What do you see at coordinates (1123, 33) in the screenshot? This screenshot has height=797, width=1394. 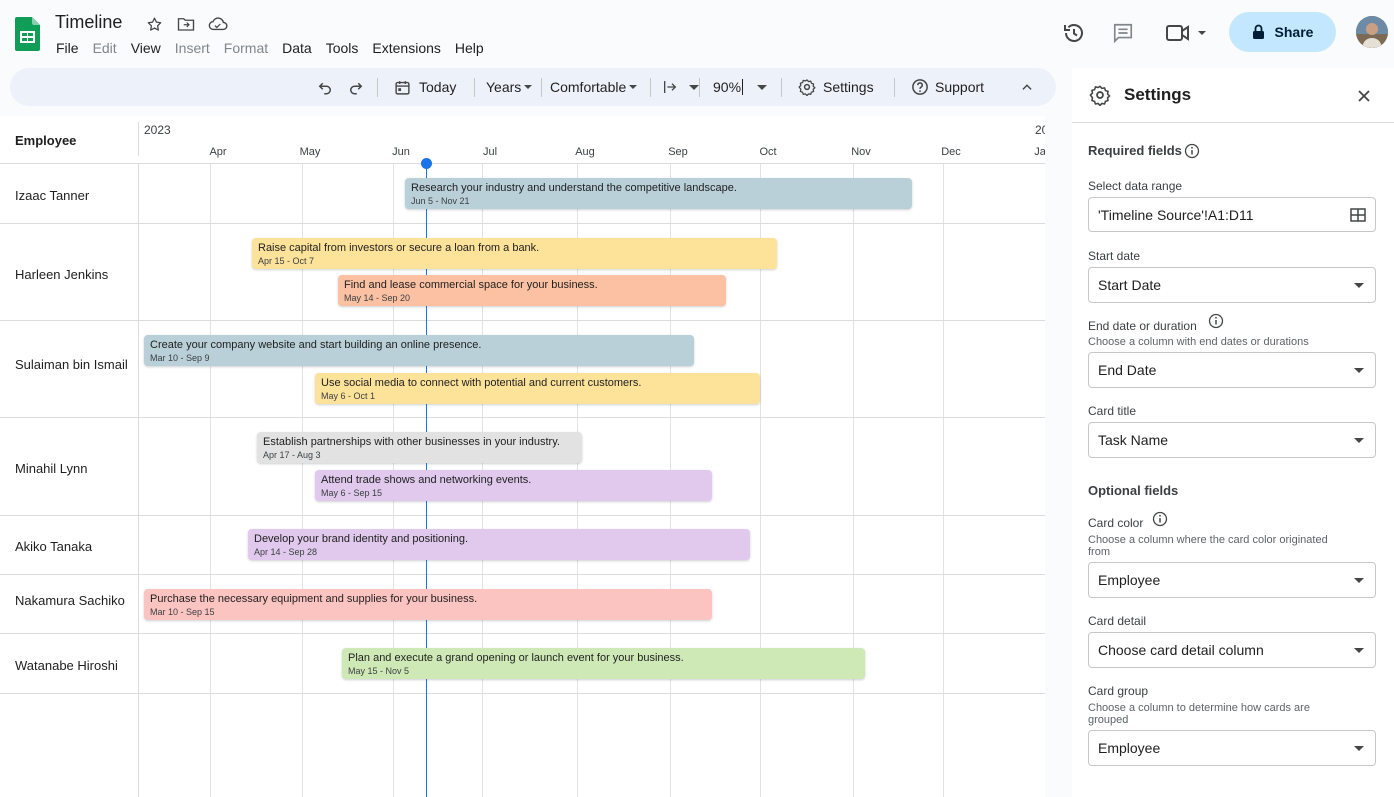 I see `comments-icon` at bounding box center [1123, 33].